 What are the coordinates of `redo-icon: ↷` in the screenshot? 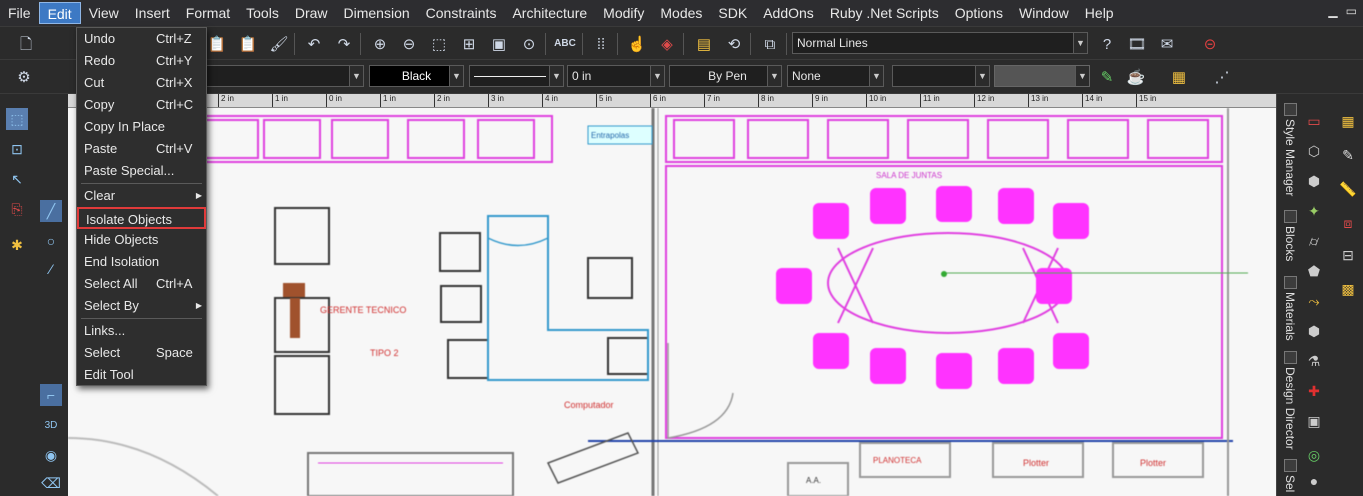 It's located at (344, 44).